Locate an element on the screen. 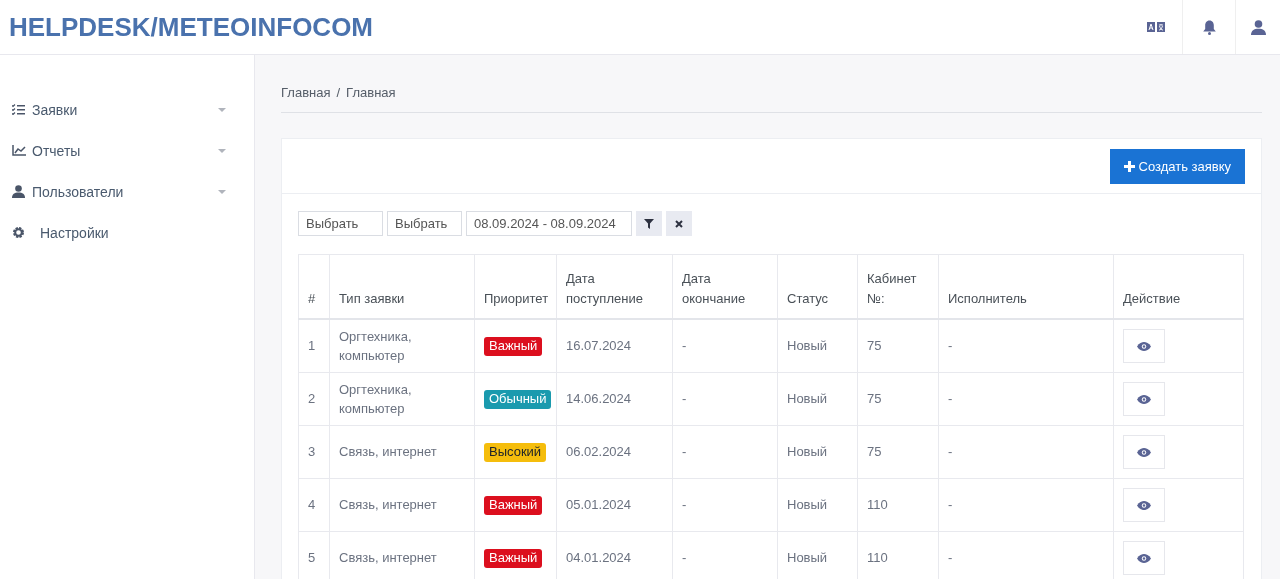  priority-badge: Обычный is located at coordinates (518, 399).